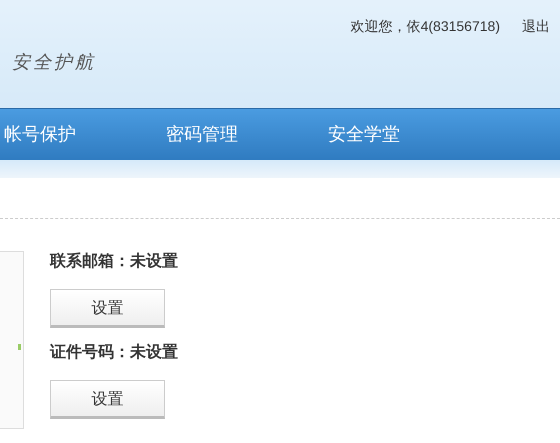 This screenshot has width=560, height=443. Describe the element at coordinates (425, 26) in the screenshot. I see `welcome-text: 欢迎您，依4(83156718)` at that location.